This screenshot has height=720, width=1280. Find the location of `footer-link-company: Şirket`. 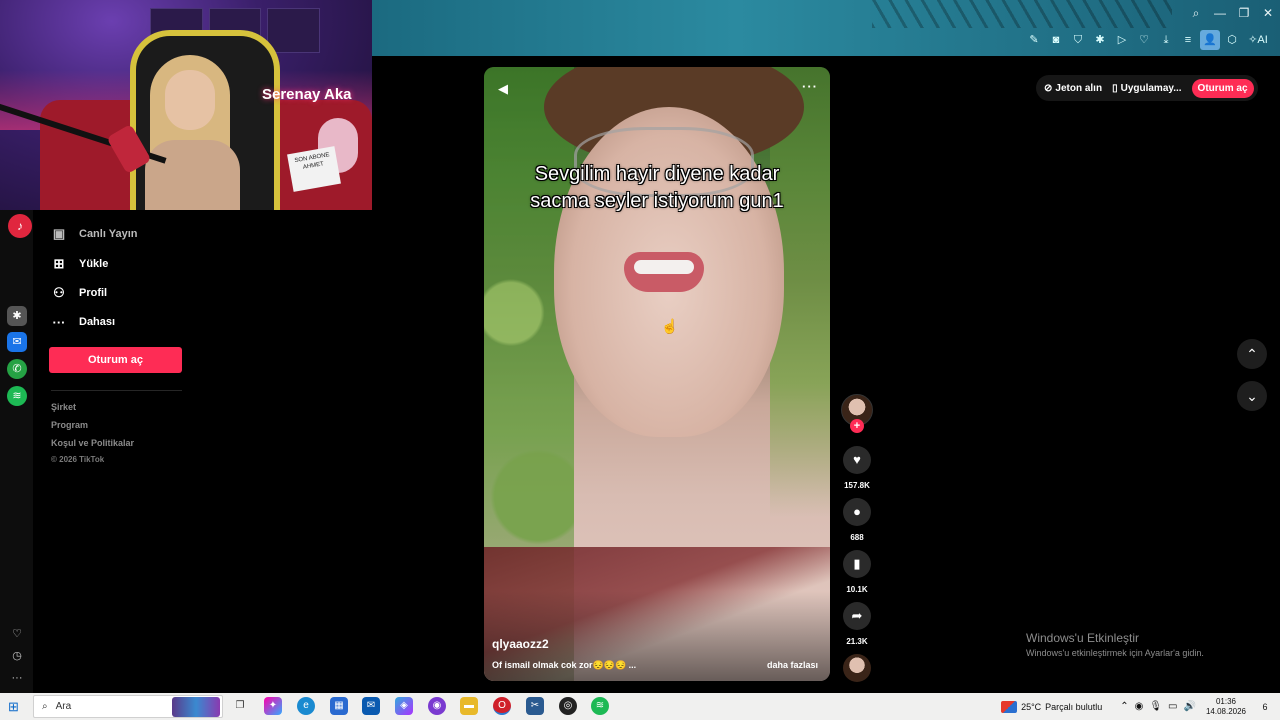

footer-link-company: Şirket is located at coordinates (63, 407).